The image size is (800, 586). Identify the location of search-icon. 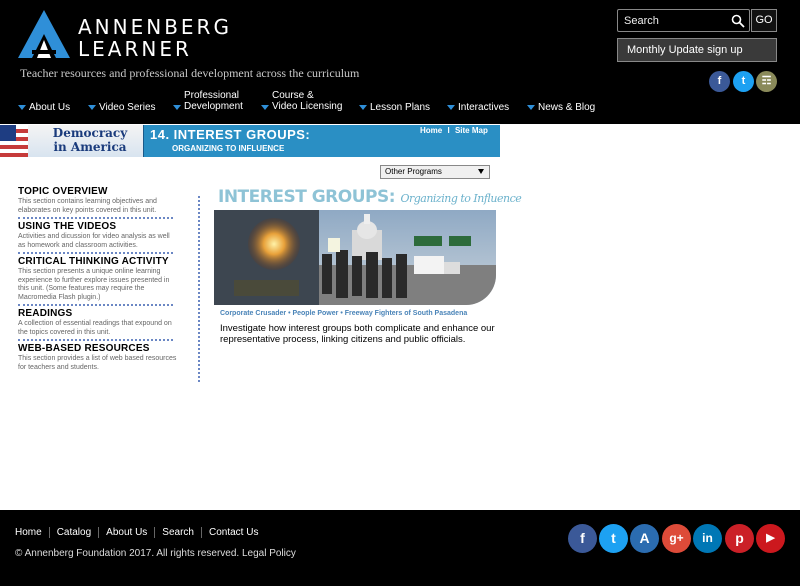
(738, 21).